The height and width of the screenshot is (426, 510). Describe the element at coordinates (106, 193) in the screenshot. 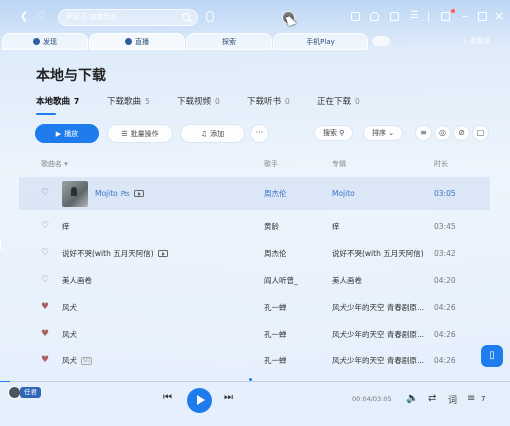

I see `song-title: Mojito` at that location.